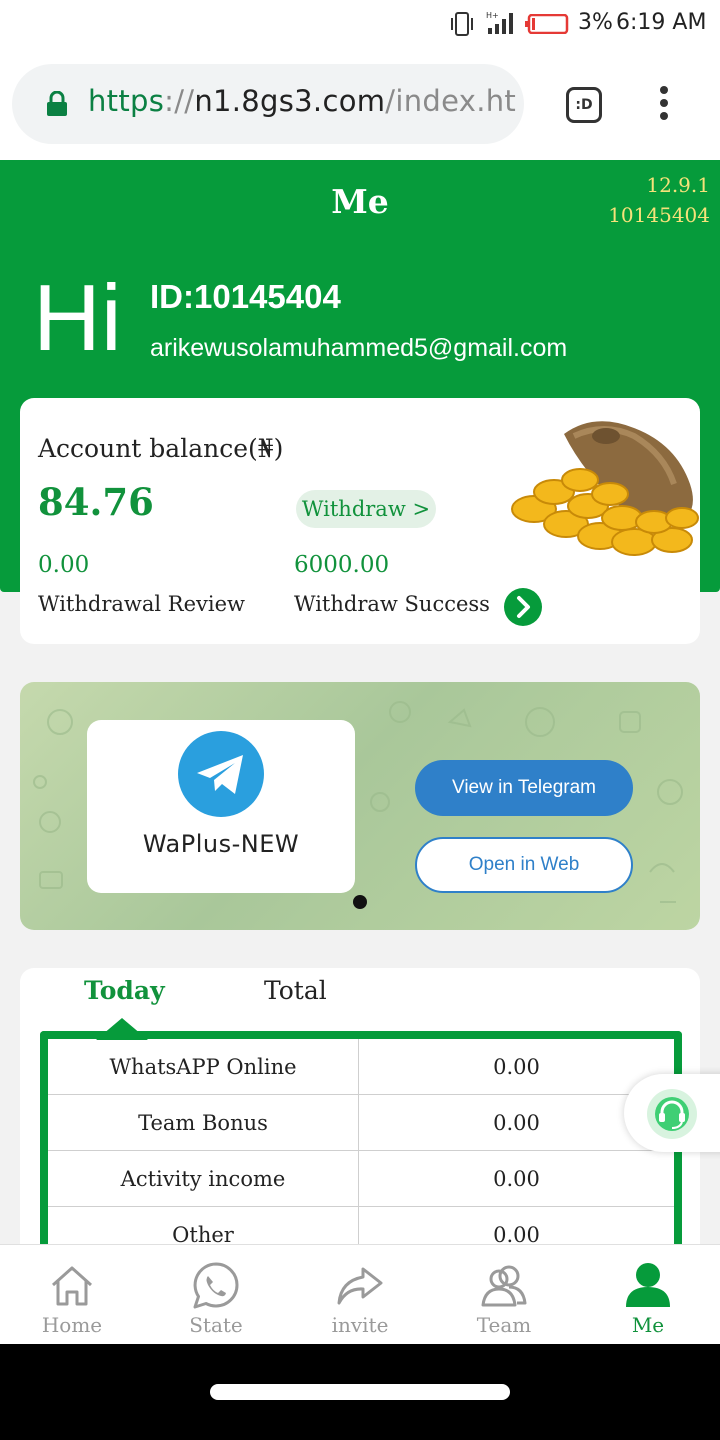 The image size is (720, 1440). Describe the element at coordinates (64, 565) in the screenshot. I see `withdrawal-review-value: 0.00` at that location.